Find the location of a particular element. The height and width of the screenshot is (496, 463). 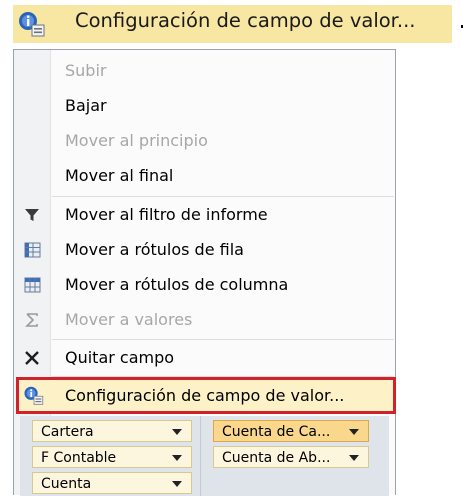

row-field-cartera: Cartera is located at coordinates (112, 431).